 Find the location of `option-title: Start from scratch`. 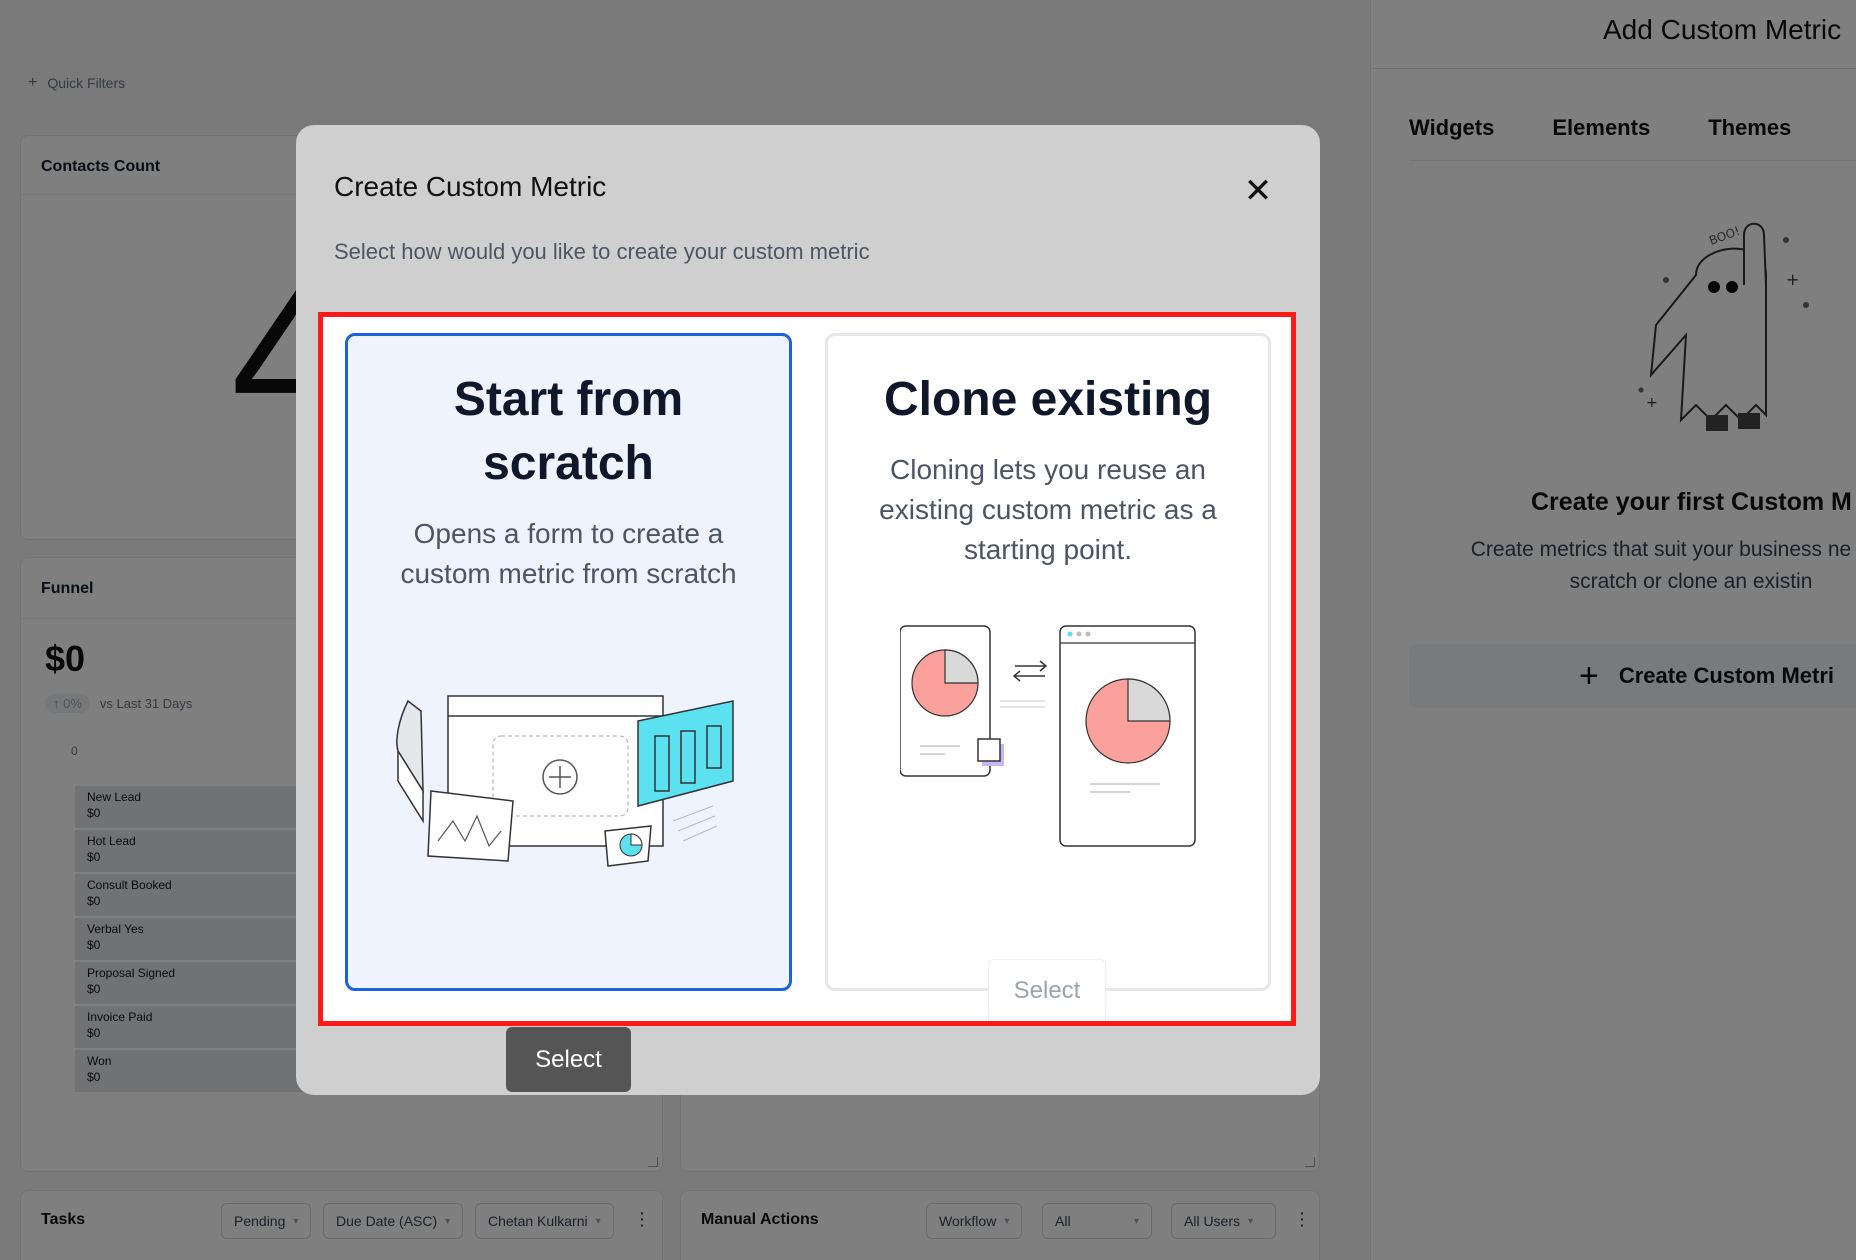

option-title: Start from scratch is located at coordinates (568, 431).